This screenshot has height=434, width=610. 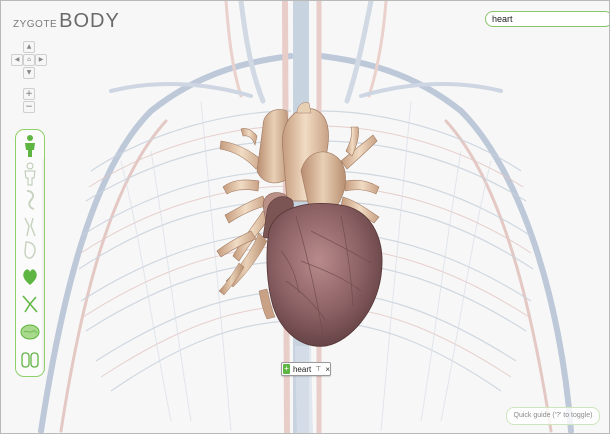 What do you see at coordinates (29, 47) in the screenshot?
I see `chevron-up-icon: ▲` at bounding box center [29, 47].